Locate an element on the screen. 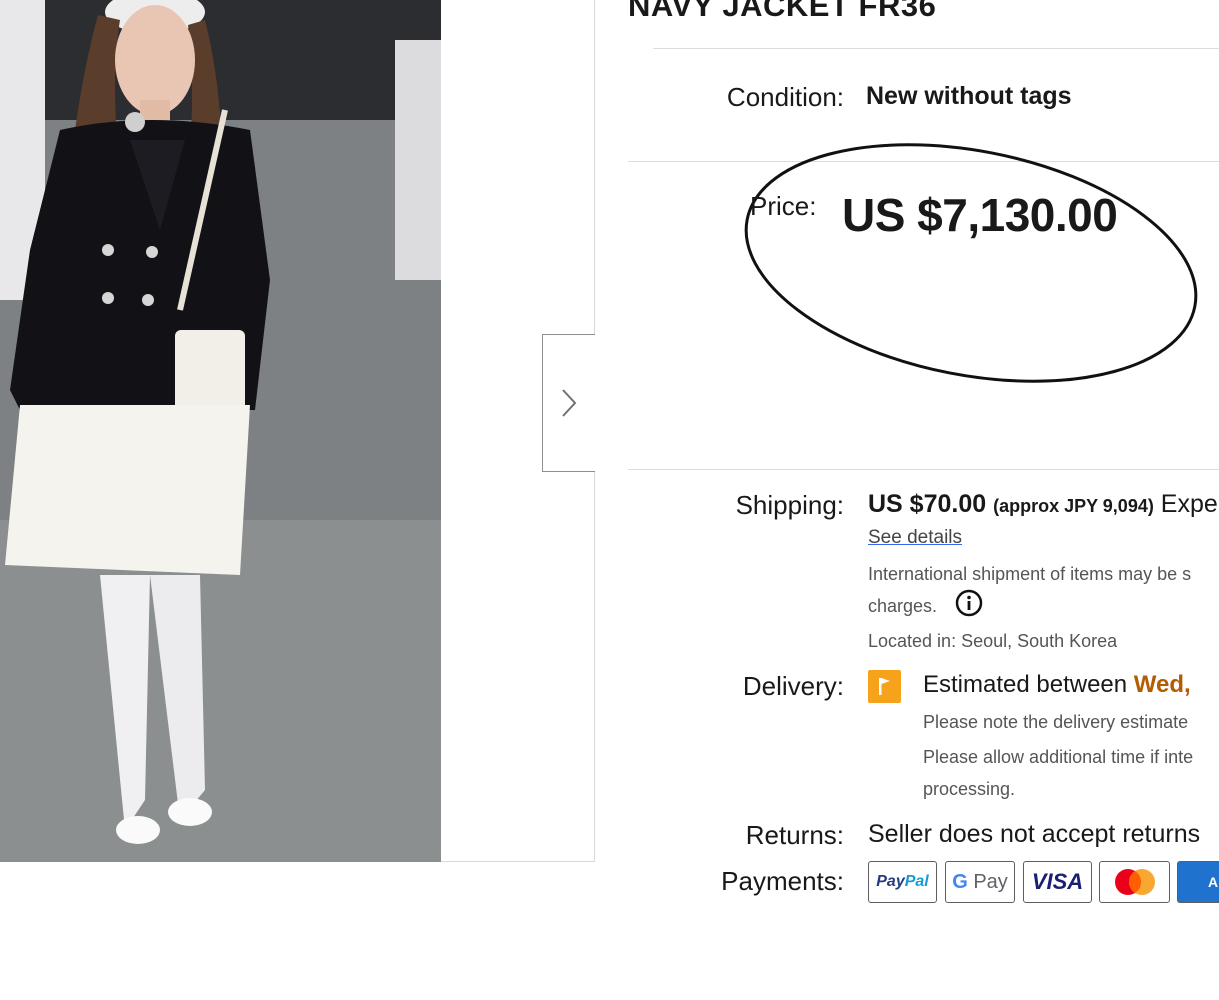 The height and width of the screenshot is (1000, 1219). mastercard-logo is located at coordinates (1134, 882).